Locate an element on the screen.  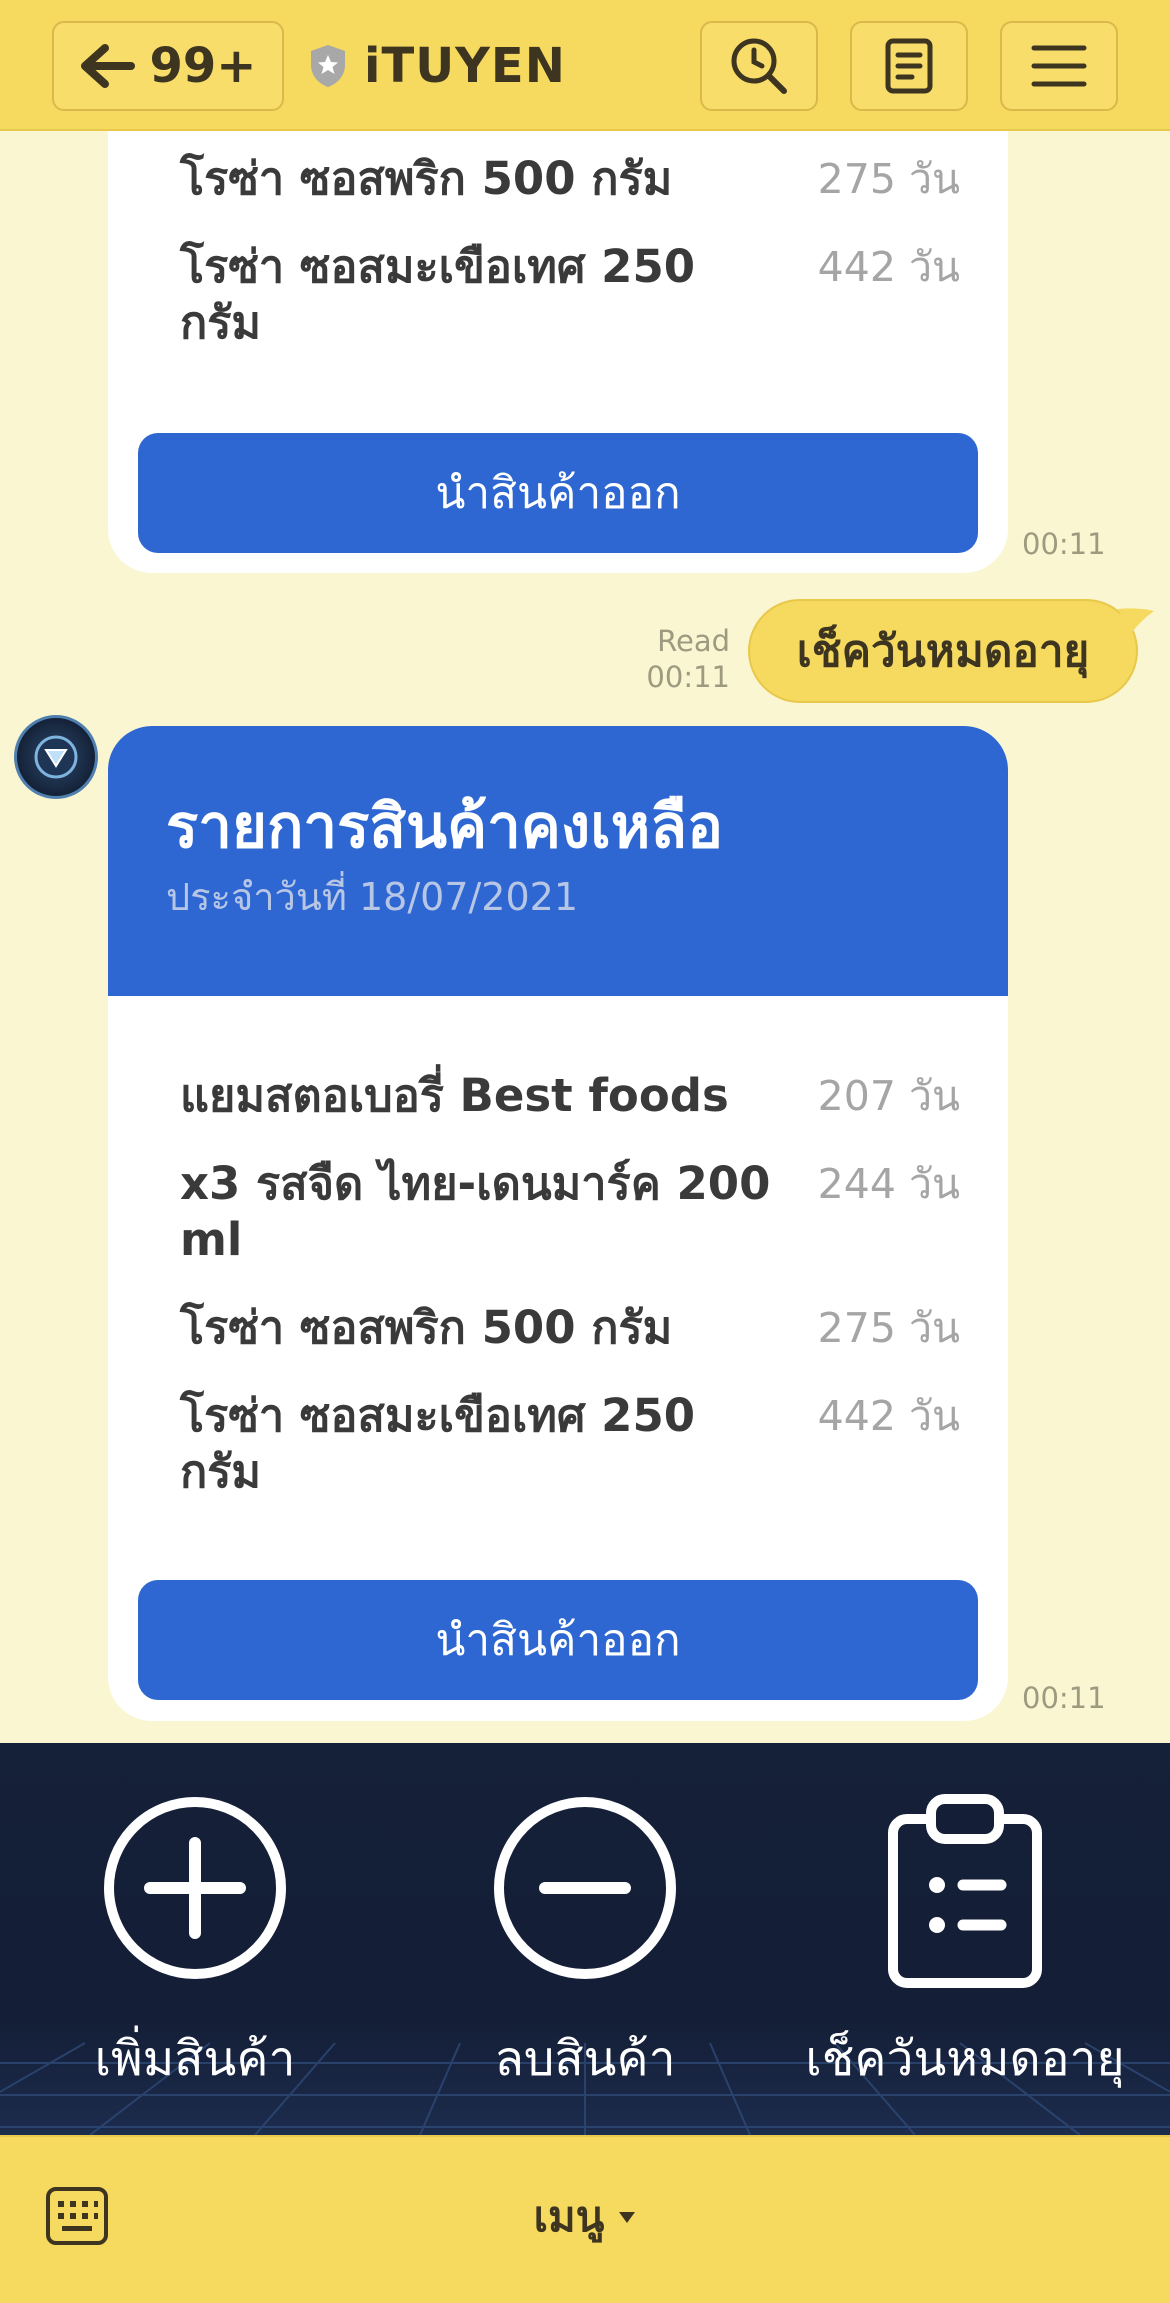
add-product-menu-item: เพิ่มสินค้า is located at coordinates (195, 1958).